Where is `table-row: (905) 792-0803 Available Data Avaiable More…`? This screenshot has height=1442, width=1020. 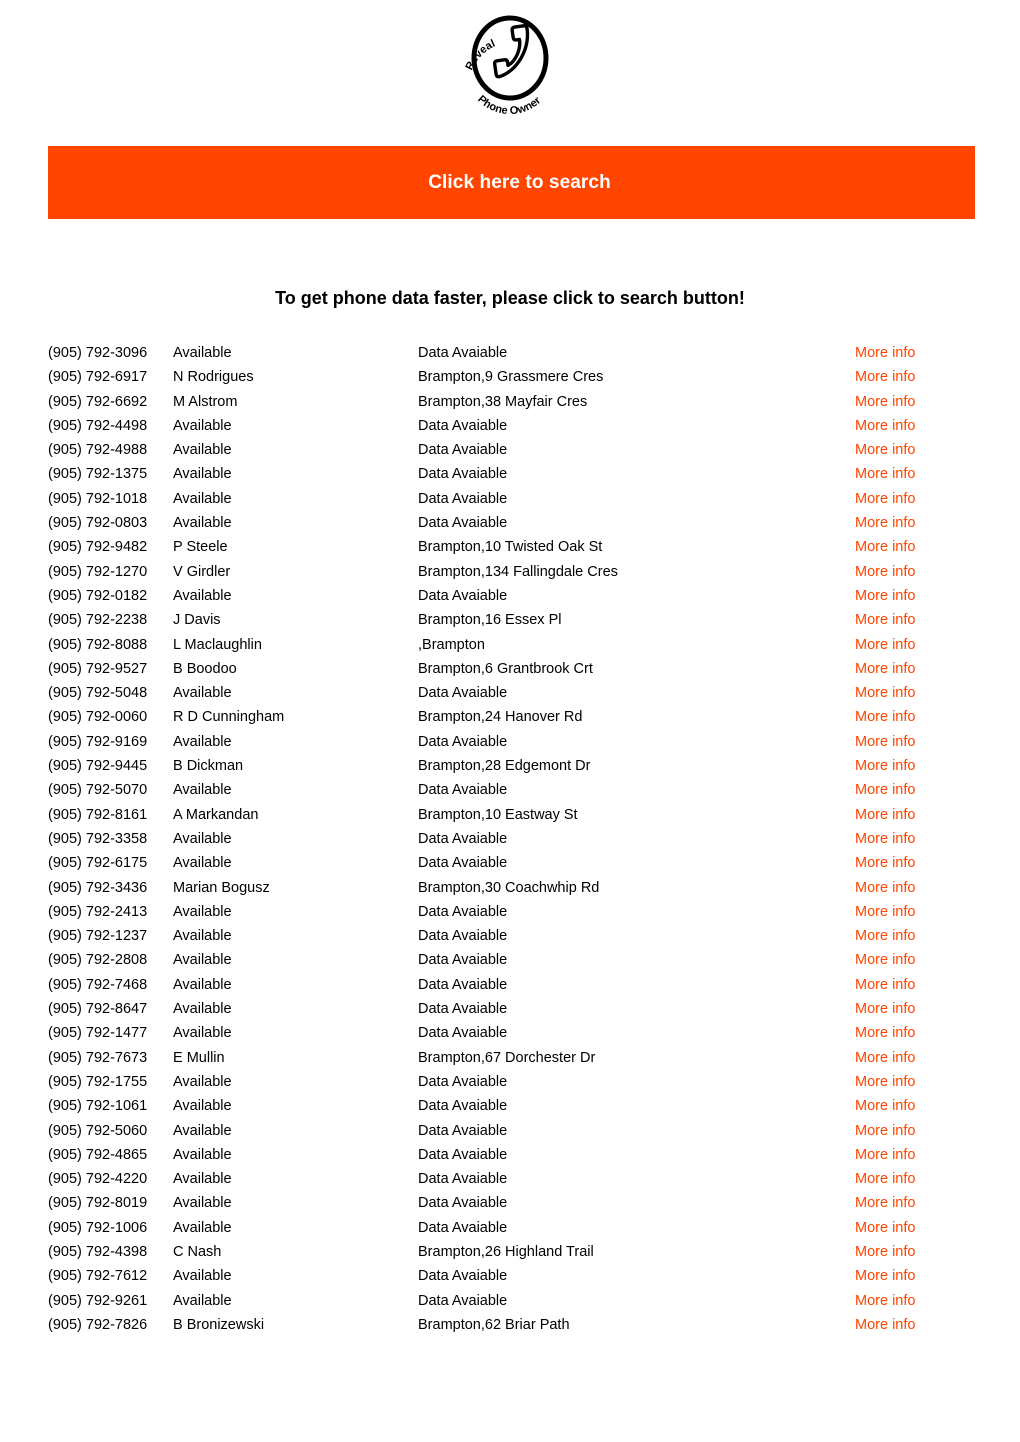 table-row: (905) 792-0803 Available Data Avaiable More… is located at coordinates (510, 523).